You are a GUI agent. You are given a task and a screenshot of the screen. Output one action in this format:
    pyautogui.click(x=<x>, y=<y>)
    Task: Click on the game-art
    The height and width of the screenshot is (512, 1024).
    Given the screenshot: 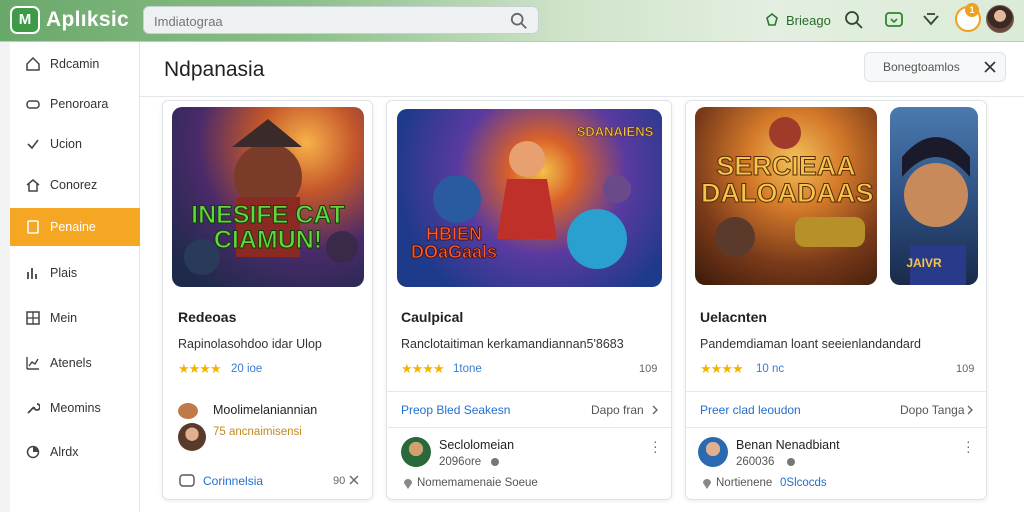 What is the action you would take?
    pyautogui.click(x=271, y=197)
    